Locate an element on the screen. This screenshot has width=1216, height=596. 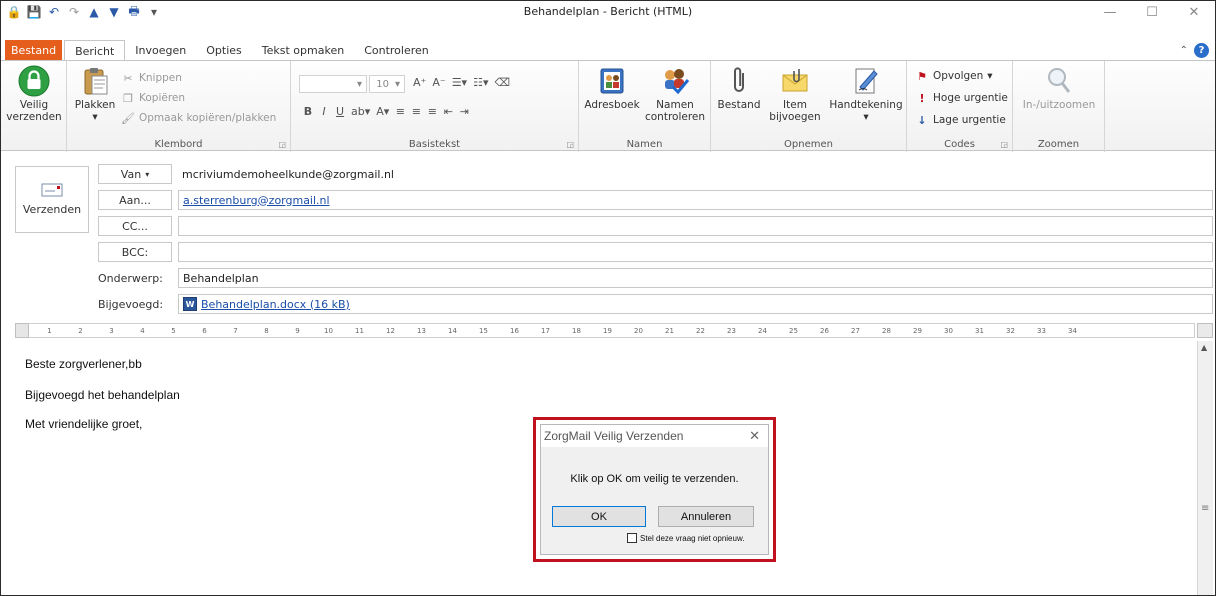
tab-stop-selector is located at coordinates (22, 330).